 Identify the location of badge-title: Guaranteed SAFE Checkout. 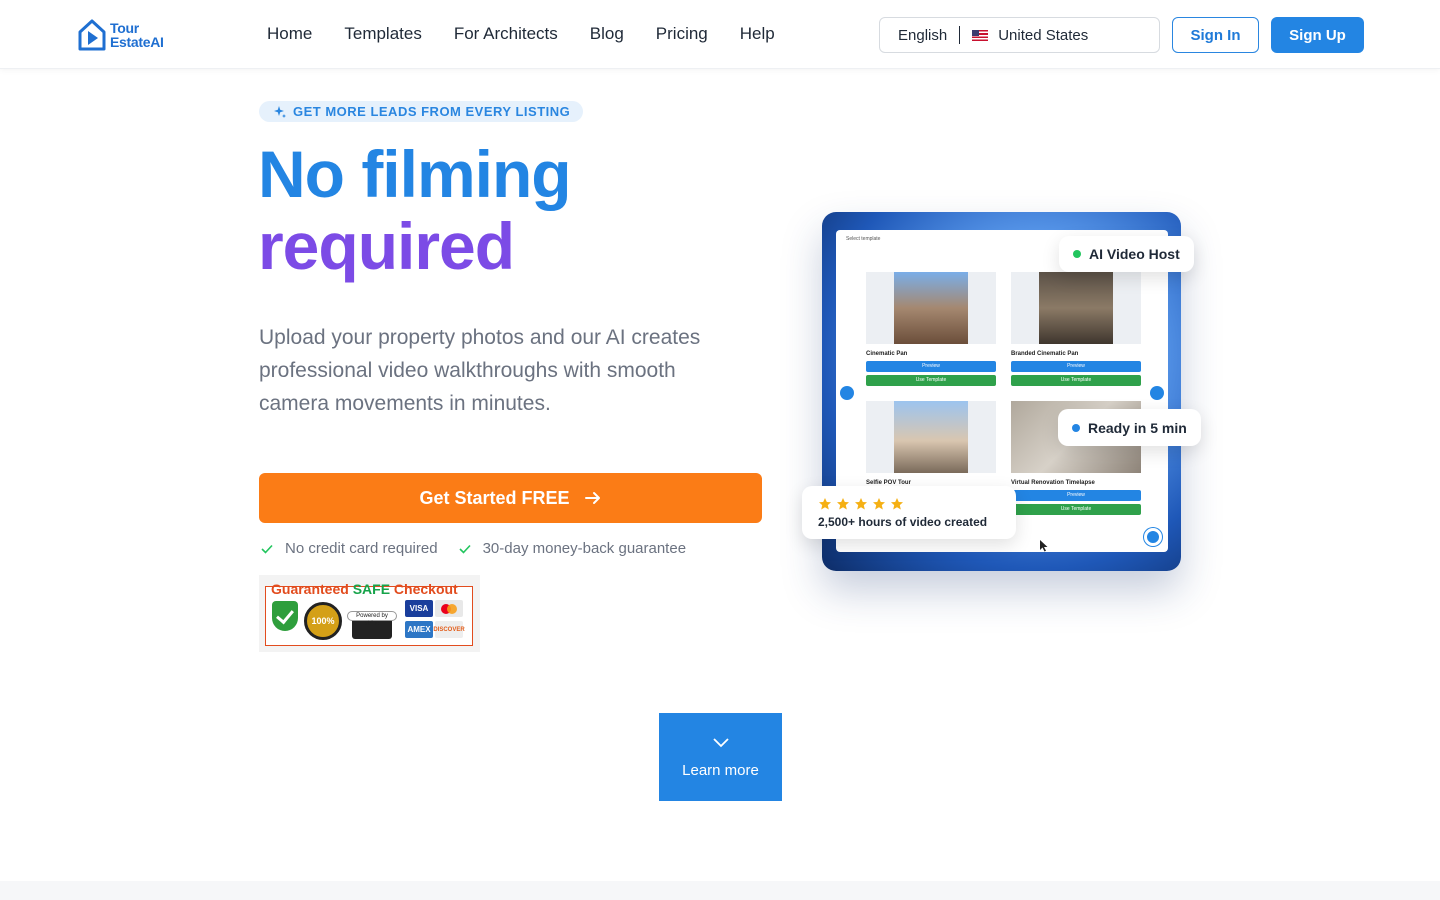
(364, 589).